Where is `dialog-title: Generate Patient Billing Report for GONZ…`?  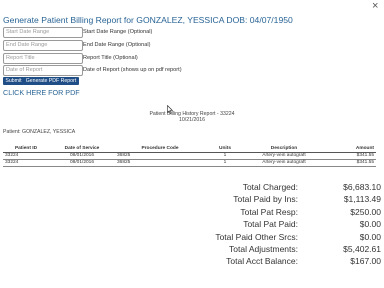 dialog-title: Generate Patient Billing Report for GONZ… is located at coordinates (148, 20).